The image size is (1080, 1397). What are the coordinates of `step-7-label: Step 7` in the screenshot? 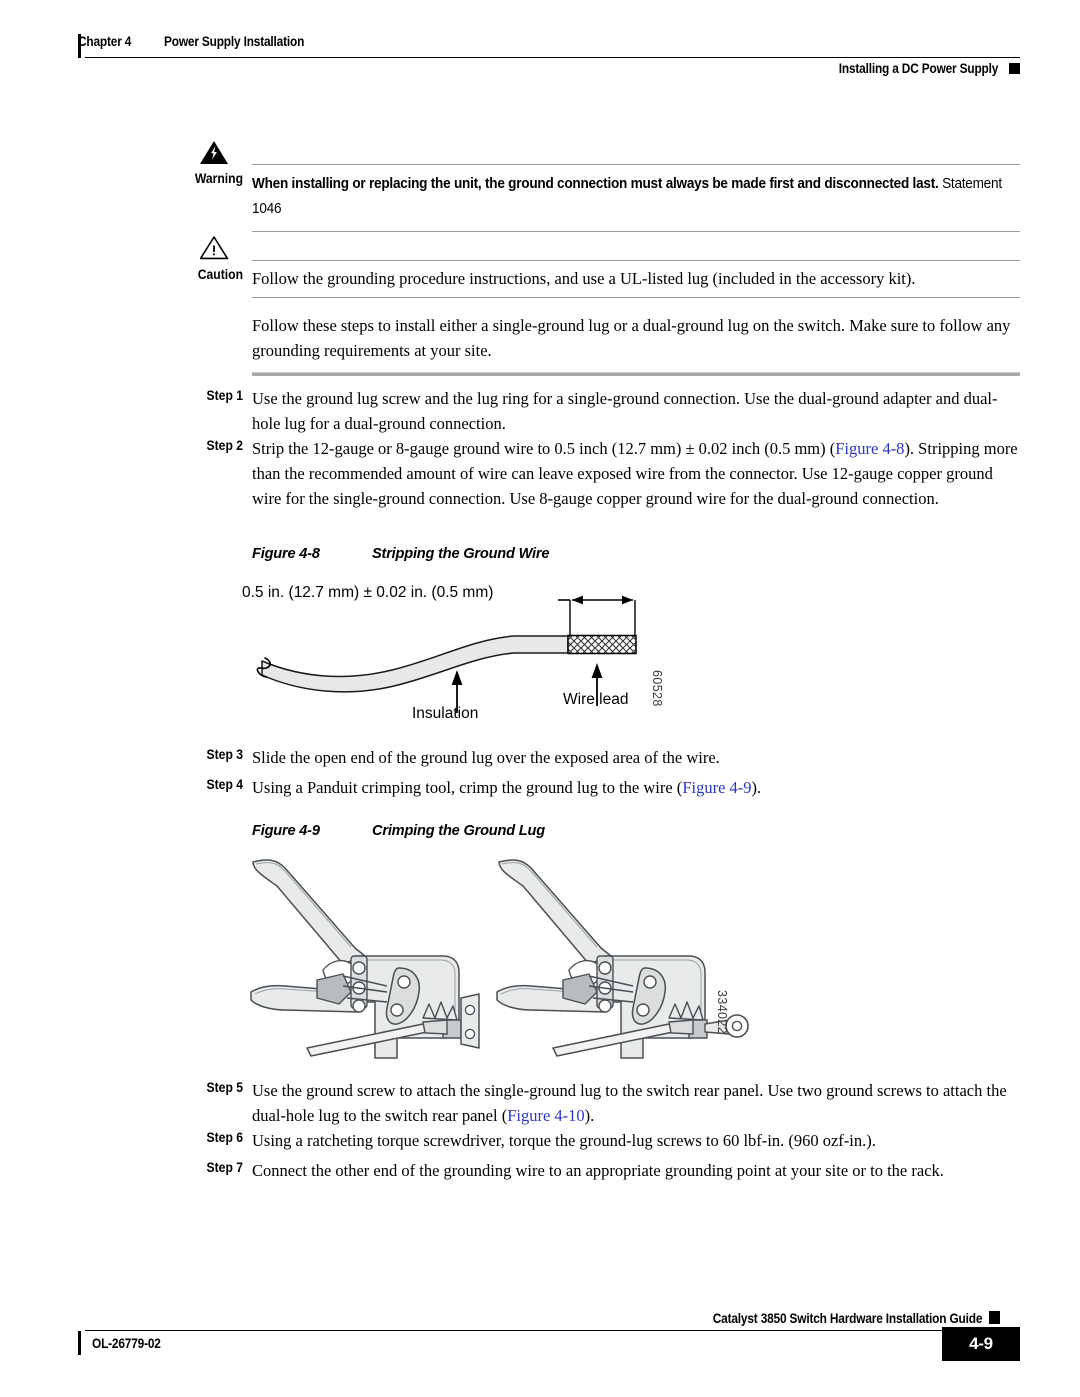 It's located at (224, 1167).